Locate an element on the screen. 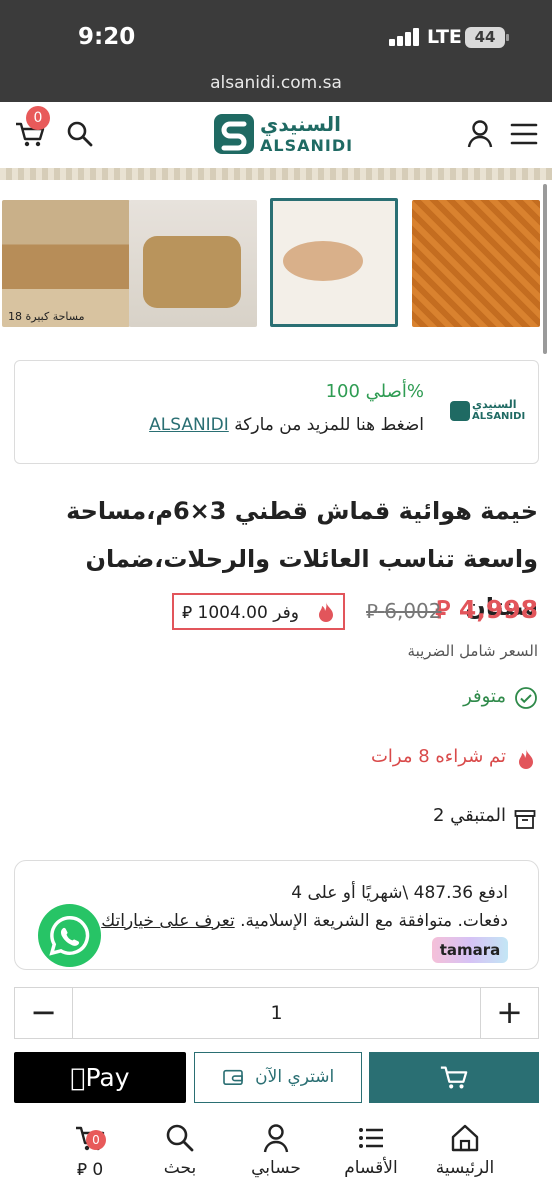 The height and width of the screenshot is (1196, 552). nav-search-label: بحث is located at coordinates (180, 1168).